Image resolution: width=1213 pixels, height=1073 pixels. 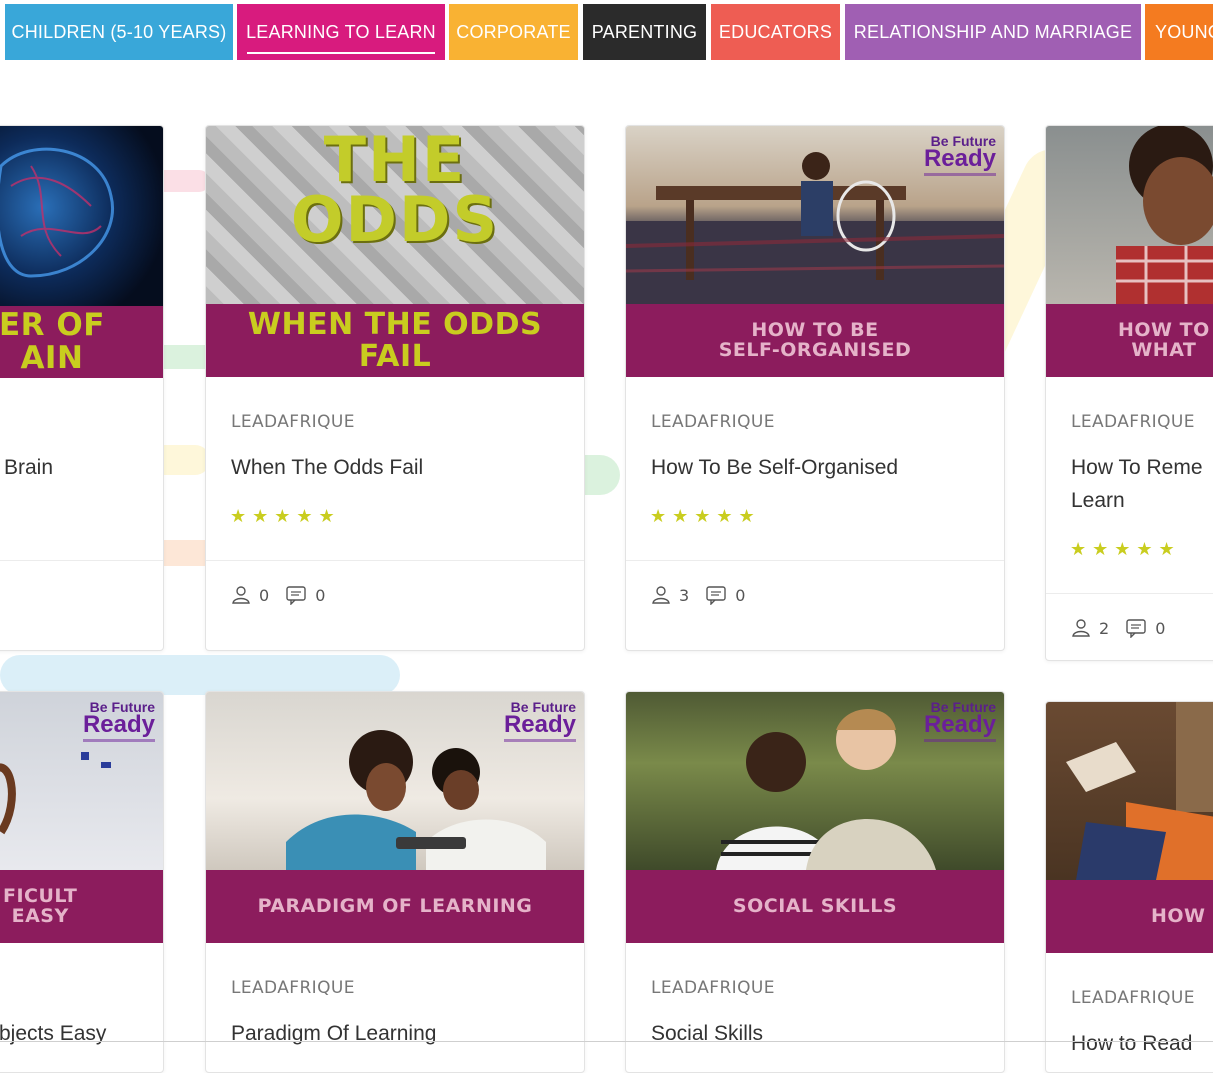 I want to click on course-title-band: WHEN THE ODDS FAIL, so click(x=395, y=340).